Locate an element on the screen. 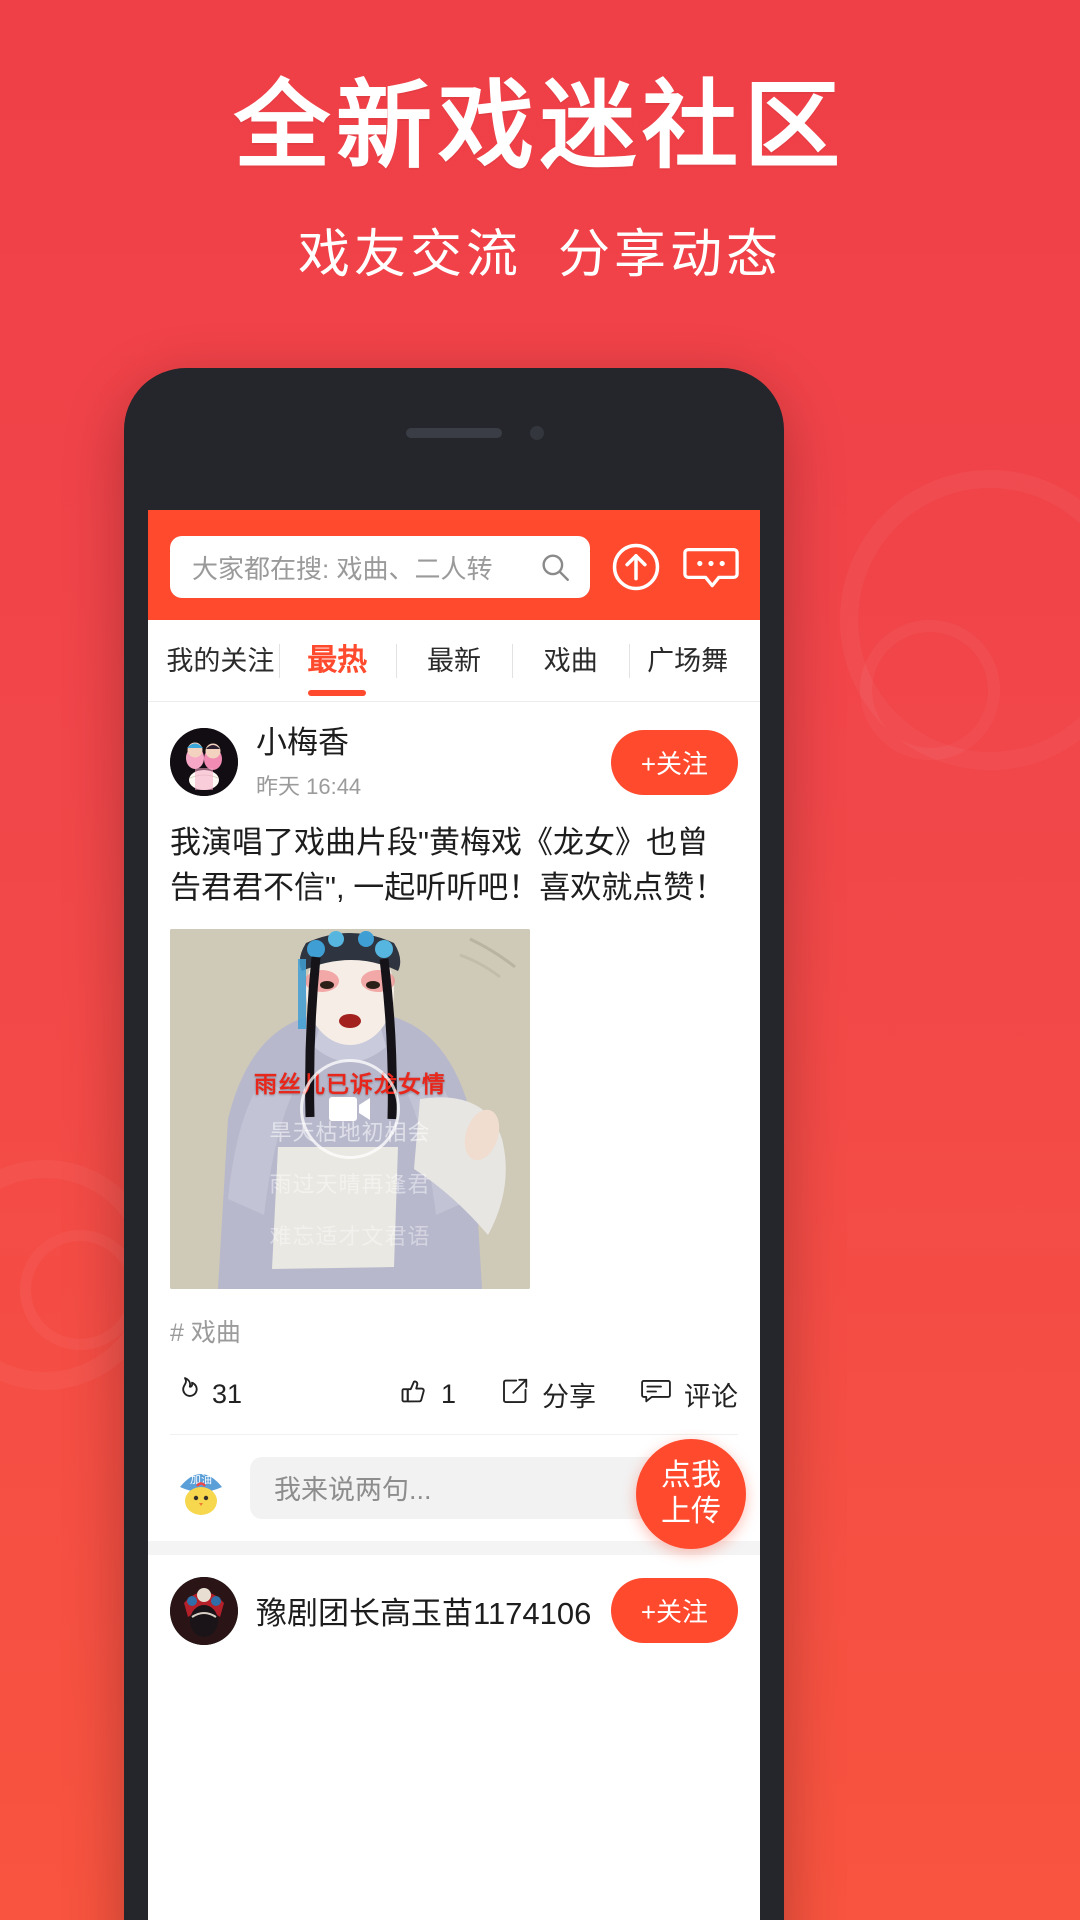 Image resolution: width=1080 pixels, height=1920 pixels. video-play-icon is located at coordinates (350, 1108).